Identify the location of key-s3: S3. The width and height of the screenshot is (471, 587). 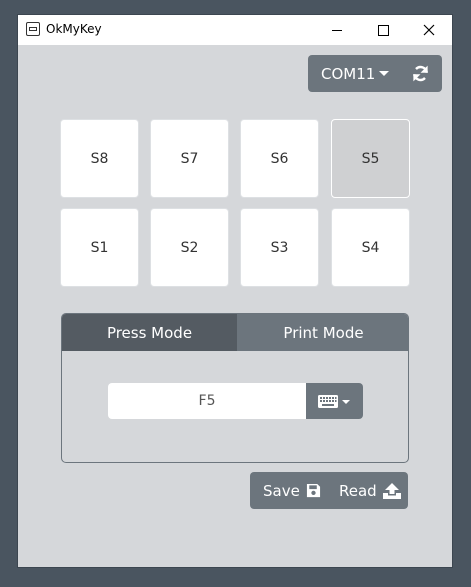
(279, 247).